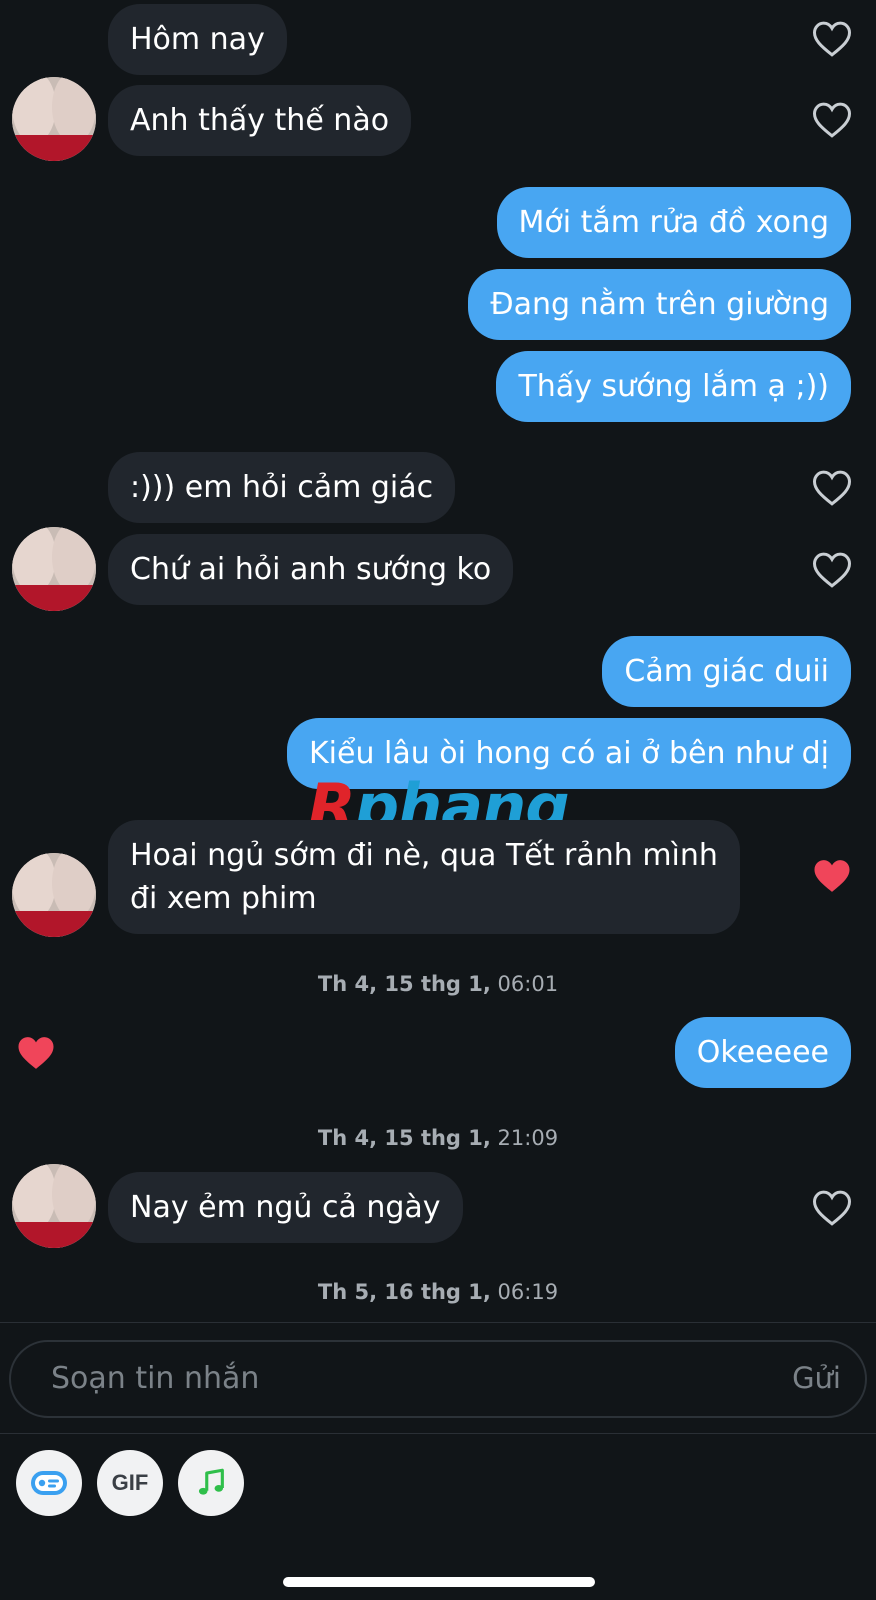 This screenshot has height=1600, width=876. Describe the element at coordinates (260, 120) in the screenshot. I see `message-bubble: Anh thấy thế nào` at that location.